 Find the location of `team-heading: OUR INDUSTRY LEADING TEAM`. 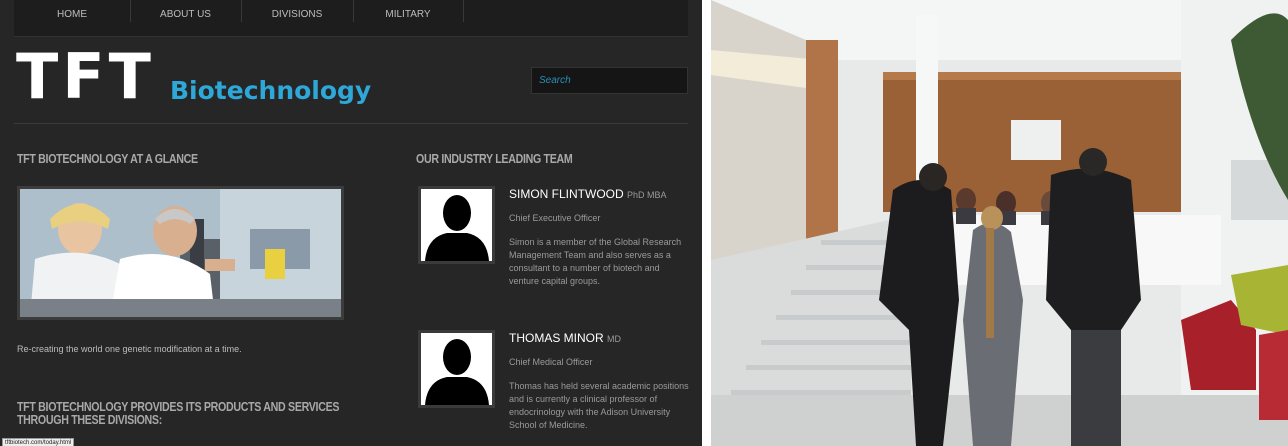

team-heading: OUR INDUSTRY LEADING TEAM is located at coordinates (494, 158).